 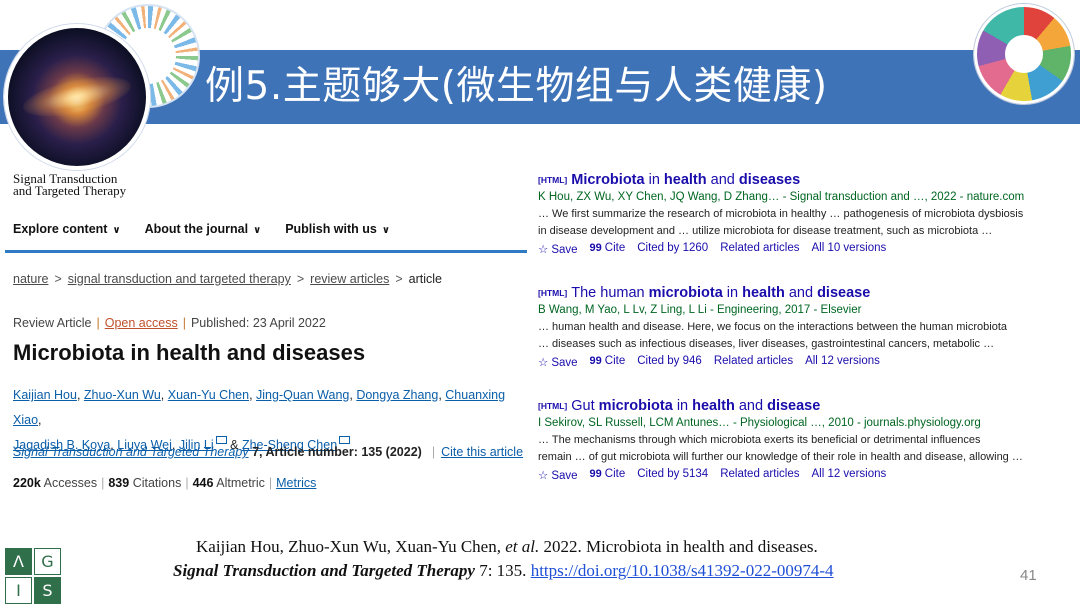 I want to click on breadcrumb-nature: nature, so click(x=30, y=279).